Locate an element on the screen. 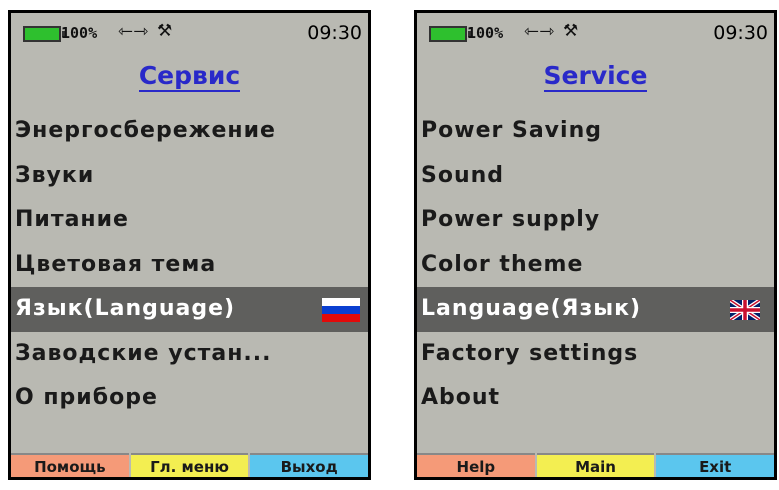 Image resolution: width=779 pixels, height=490 pixels. menu-item-language: Language(Язык) is located at coordinates (595, 309).